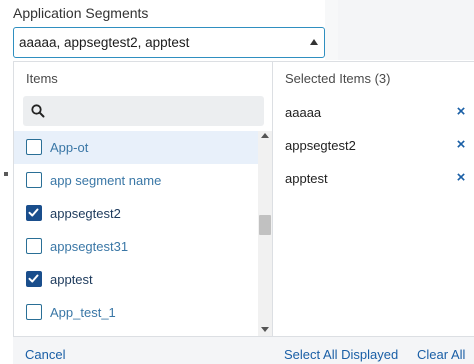  I want to click on list-item-label: appsegtest31, so click(89, 246).